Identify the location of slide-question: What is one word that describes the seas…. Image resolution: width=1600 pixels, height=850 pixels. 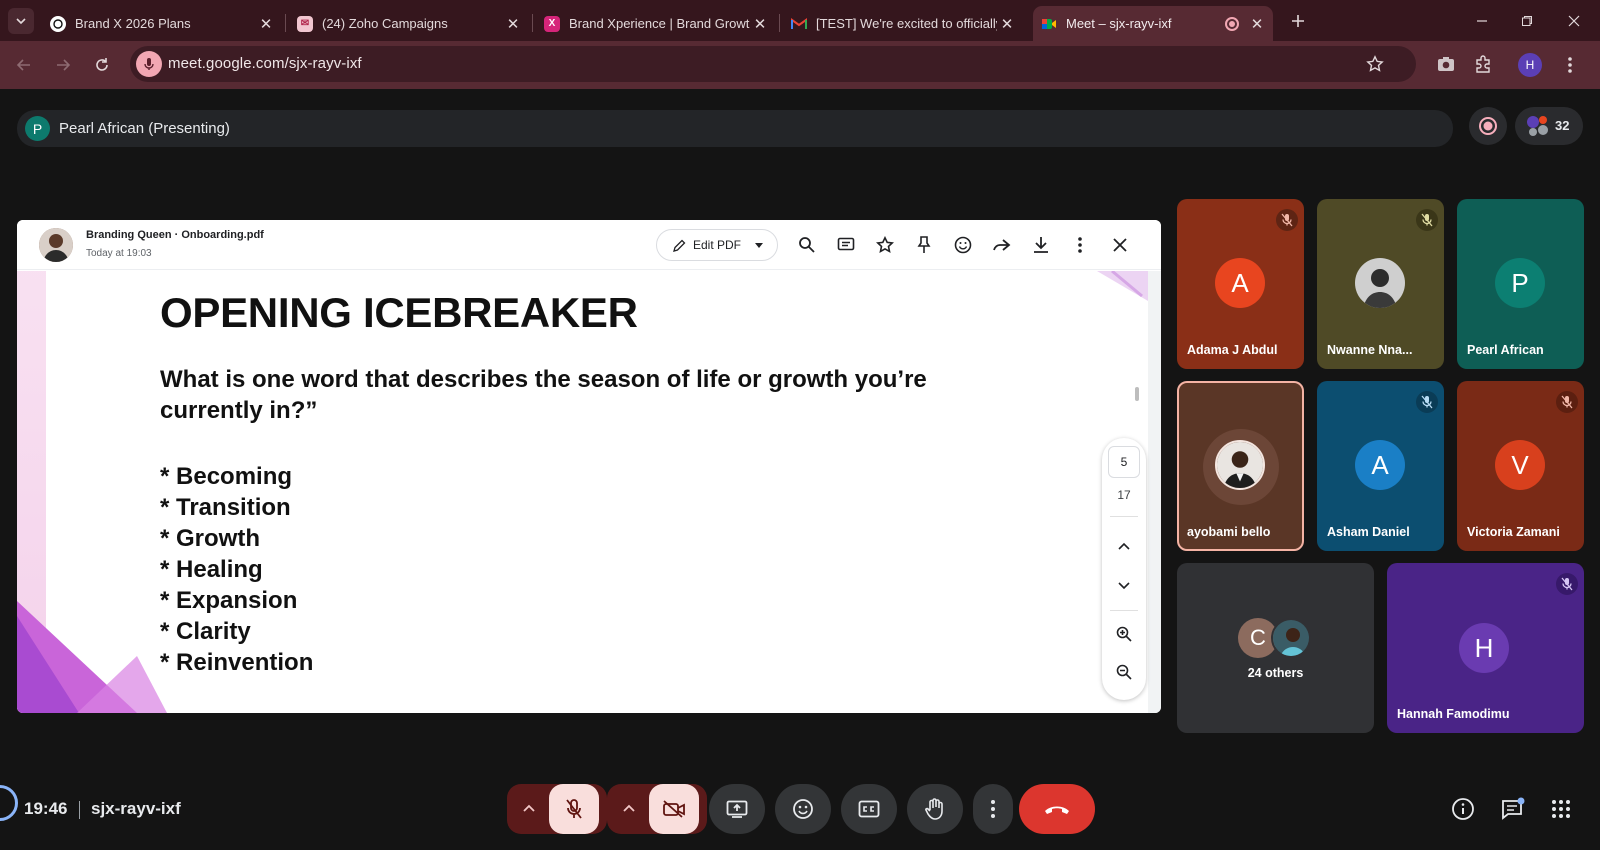
(543, 395).